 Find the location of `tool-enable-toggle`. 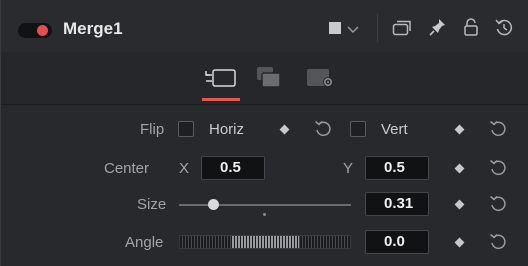

tool-enable-toggle is located at coordinates (35, 30).